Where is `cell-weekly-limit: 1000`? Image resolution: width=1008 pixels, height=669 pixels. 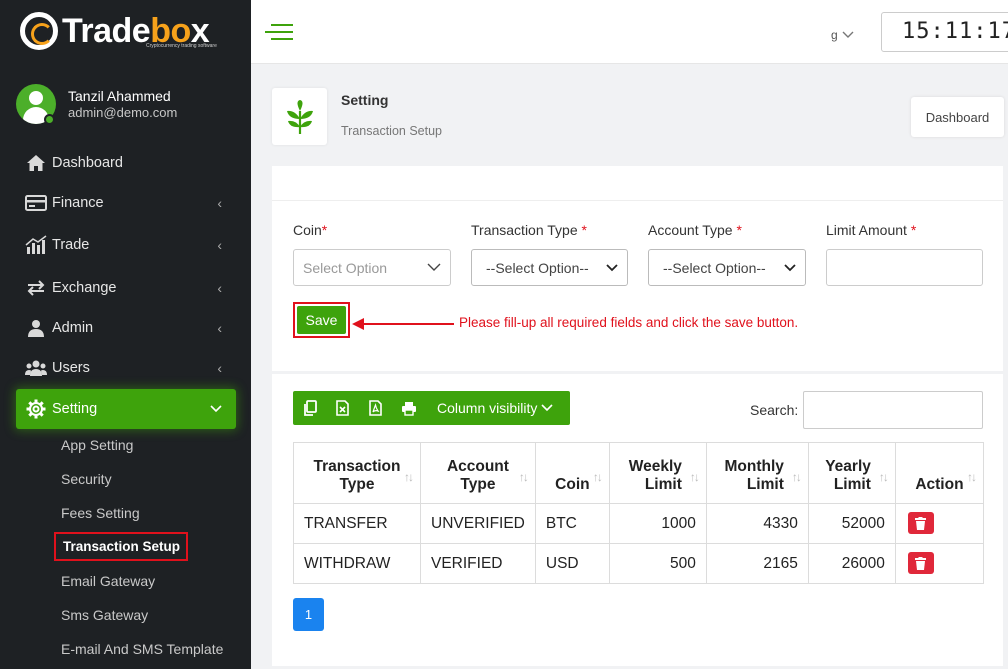 cell-weekly-limit: 1000 is located at coordinates (657, 523).